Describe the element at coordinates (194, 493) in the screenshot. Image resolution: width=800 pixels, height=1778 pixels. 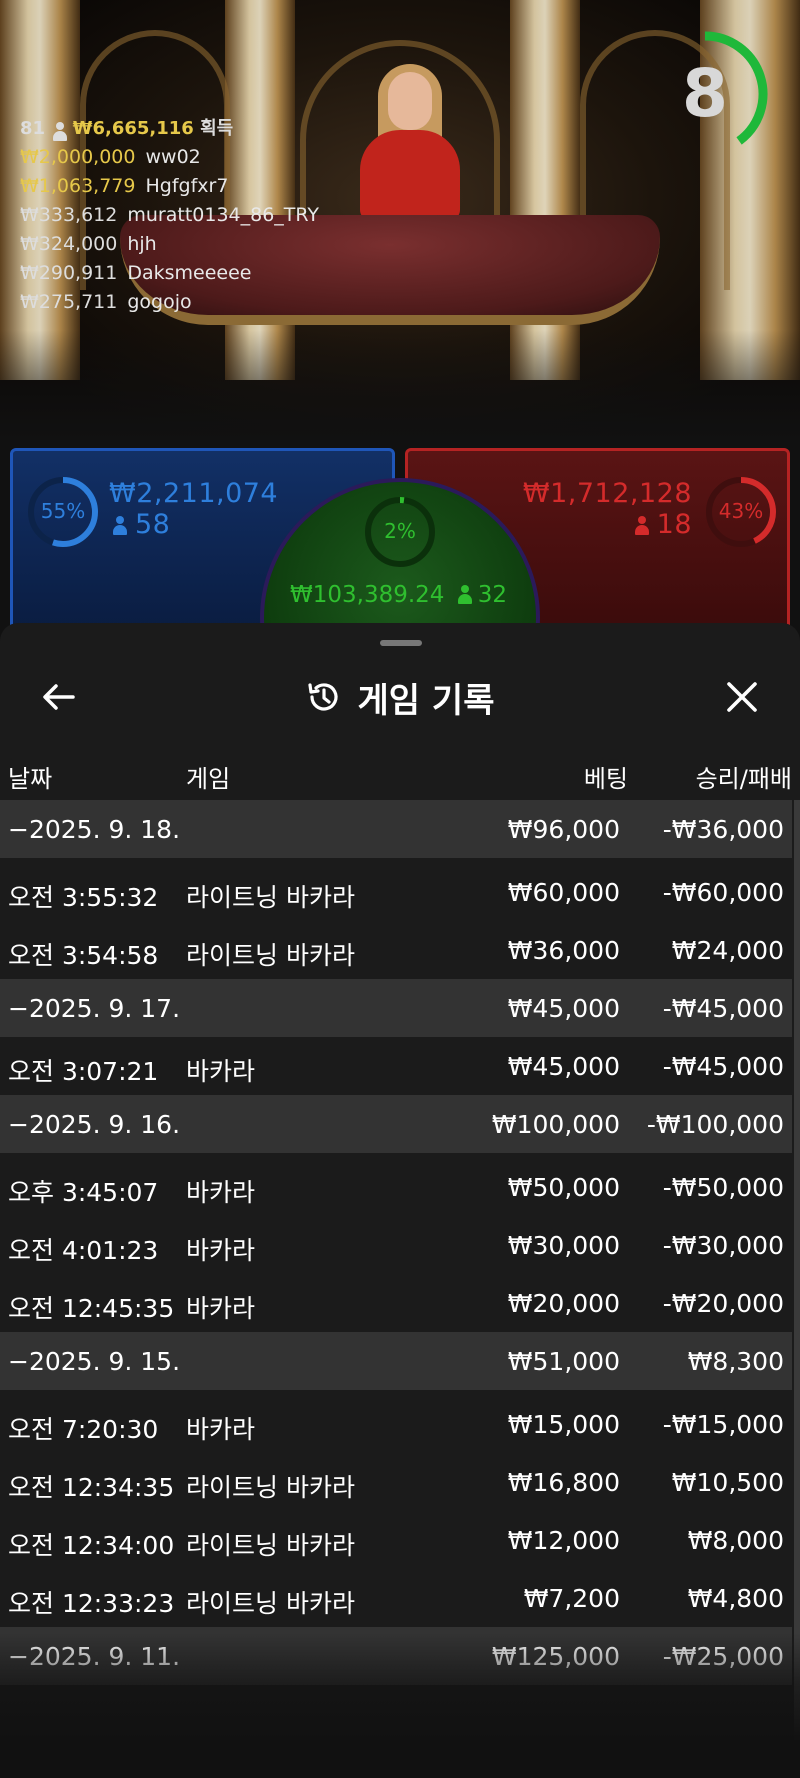
I see `player-bet-amount: ₩2,211,074` at that location.